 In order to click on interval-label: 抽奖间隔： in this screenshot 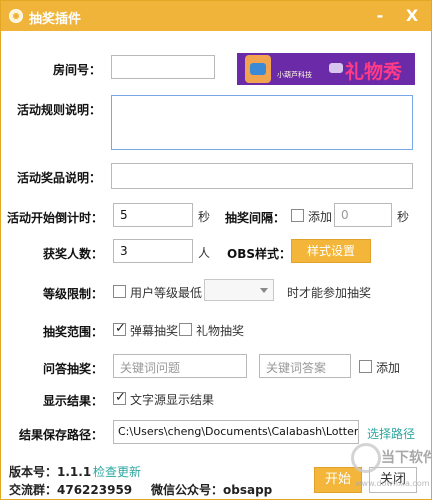, I will do `click(255, 218)`.